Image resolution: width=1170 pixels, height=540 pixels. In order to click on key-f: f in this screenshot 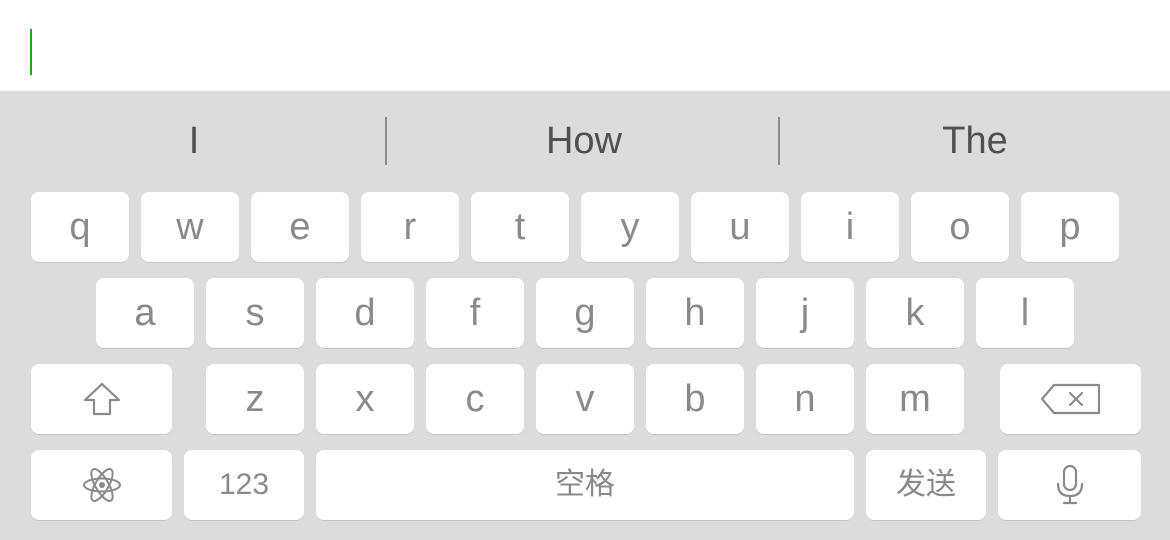, I will do `click(475, 313)`.